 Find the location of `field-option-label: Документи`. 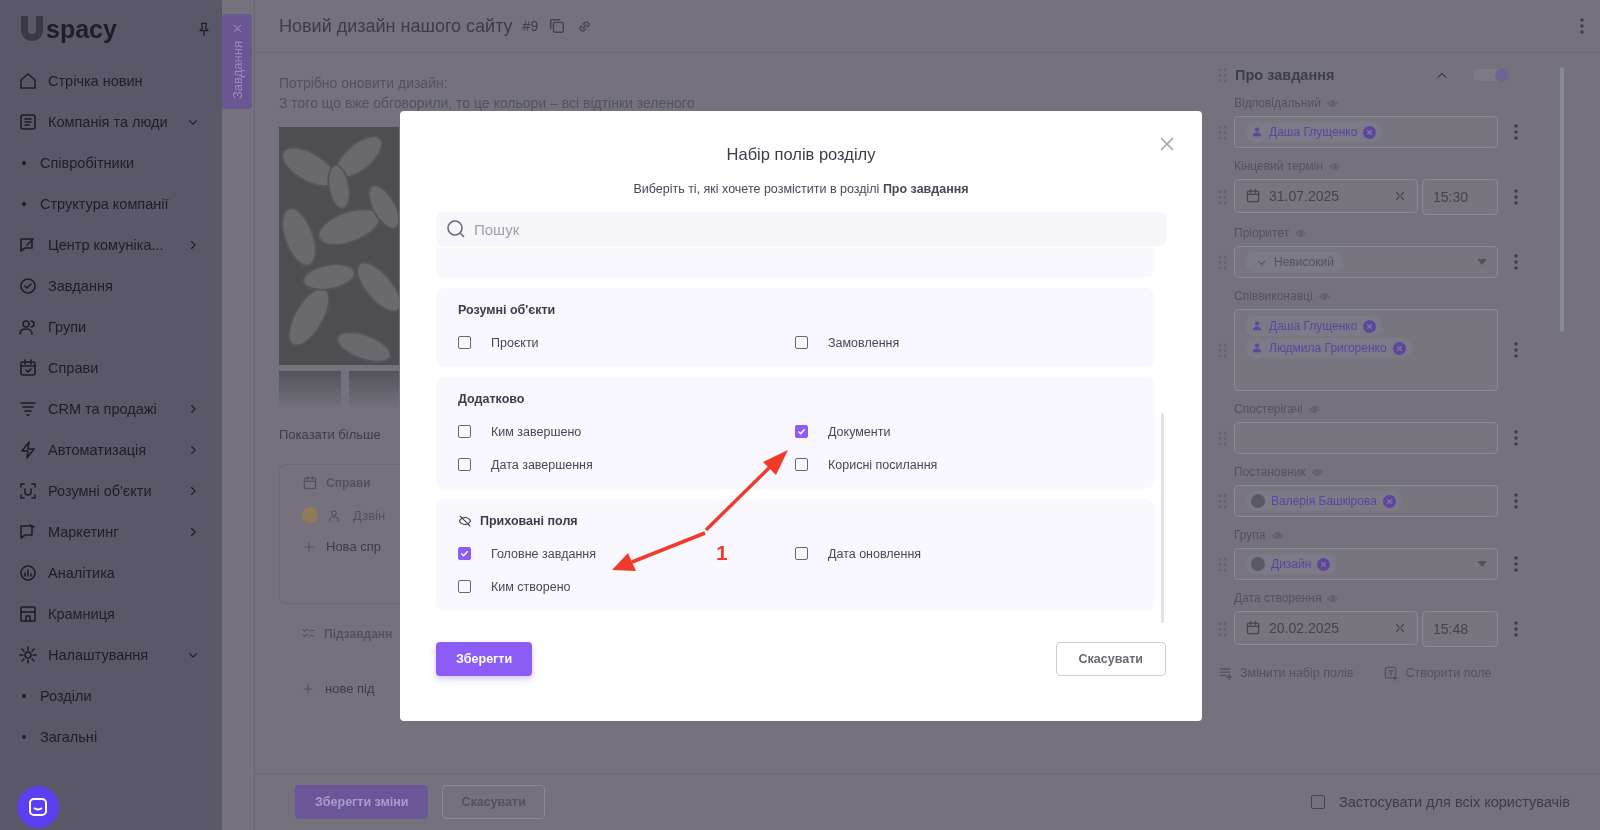

field-option-label: Документи is located at coordinates (859, 431).